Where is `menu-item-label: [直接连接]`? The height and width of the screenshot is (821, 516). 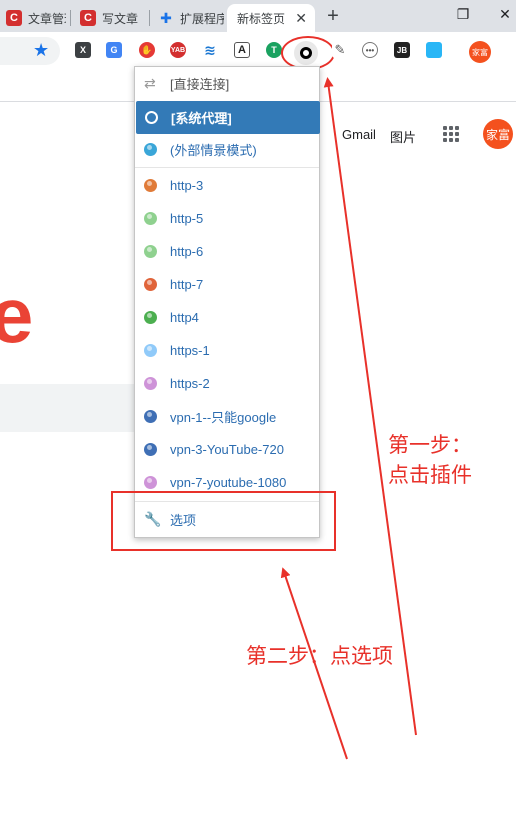 menu-item-label: [直接连接] is located at coordinates (200, 84).